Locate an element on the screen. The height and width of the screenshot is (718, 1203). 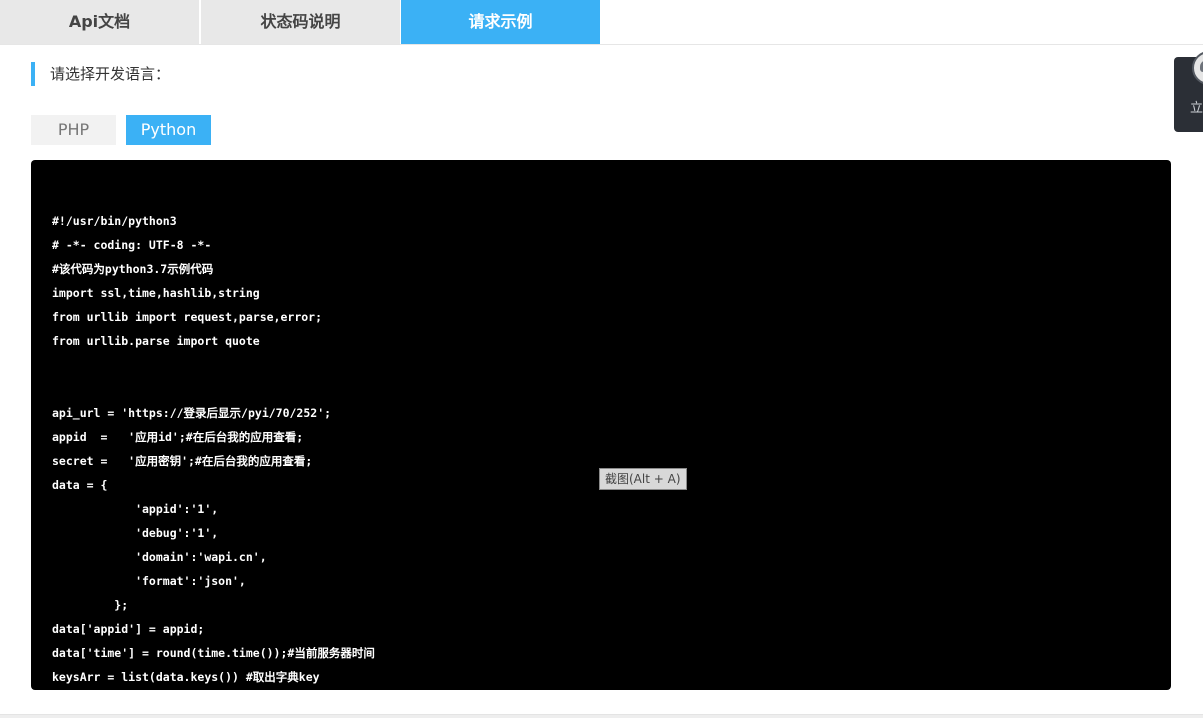
code-line: 'debug':'1', is located at coordinates (135, 533).